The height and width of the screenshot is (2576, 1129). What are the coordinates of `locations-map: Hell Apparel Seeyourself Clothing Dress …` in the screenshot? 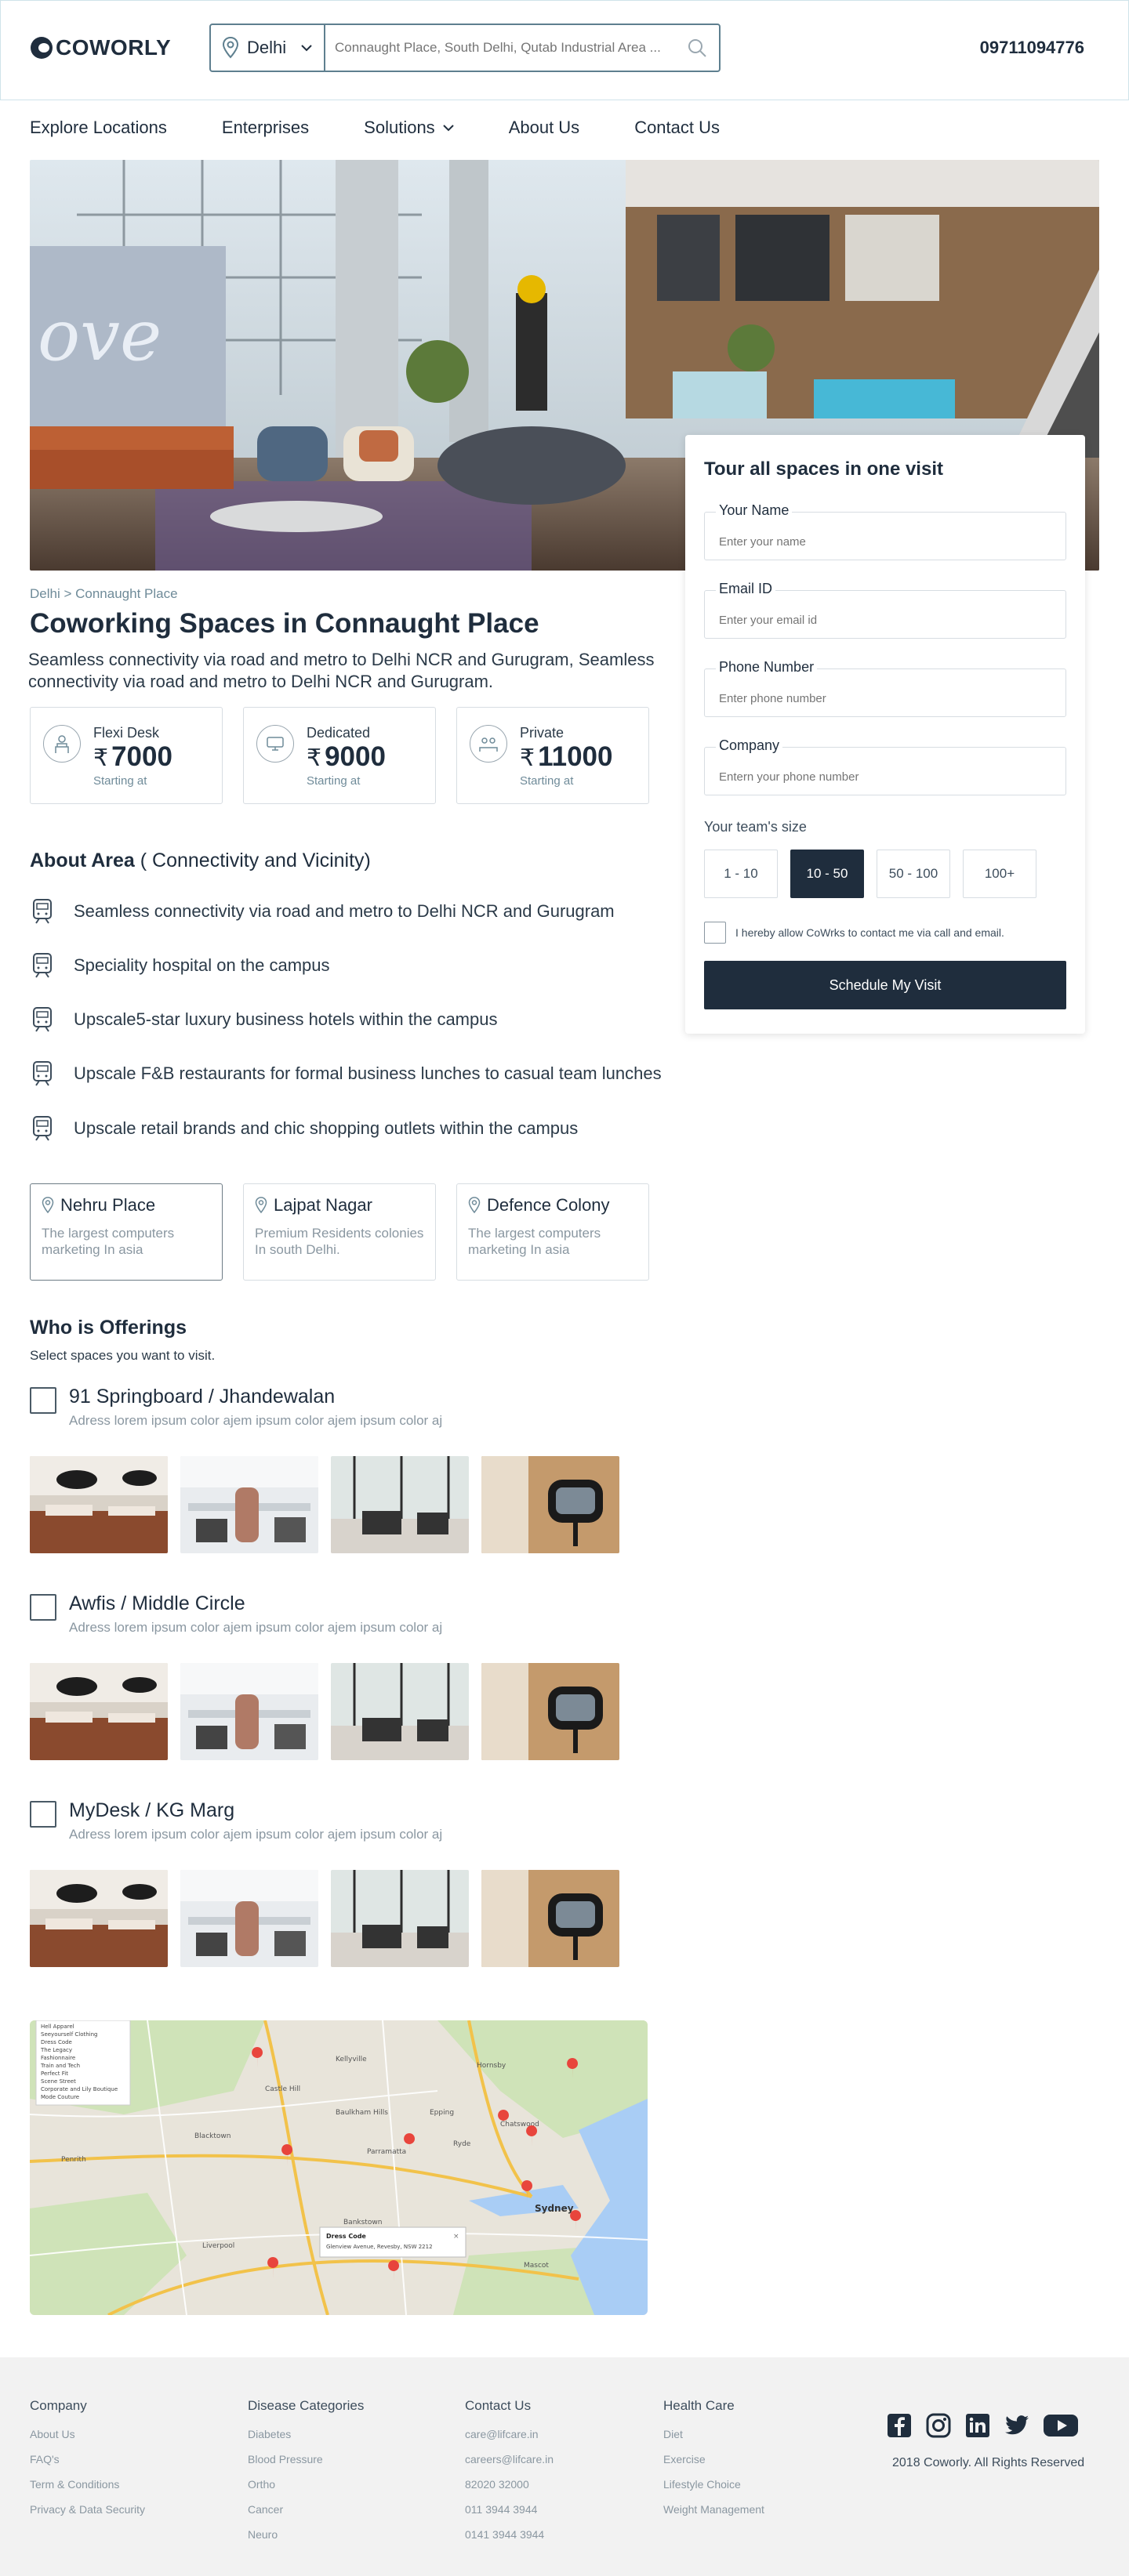 It's located at (339, 2167).